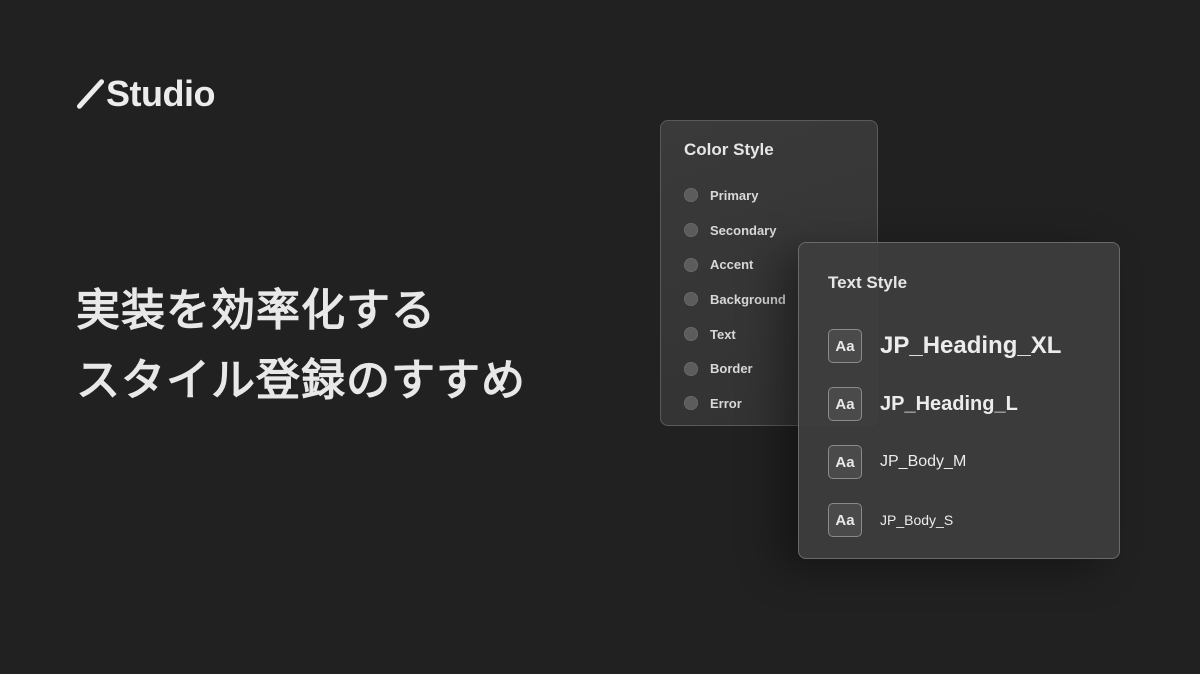  Describe the element at coordinates (301, 380) in the screenshot. I see `title-line-2: スタイル登録のすすめ` at that location.